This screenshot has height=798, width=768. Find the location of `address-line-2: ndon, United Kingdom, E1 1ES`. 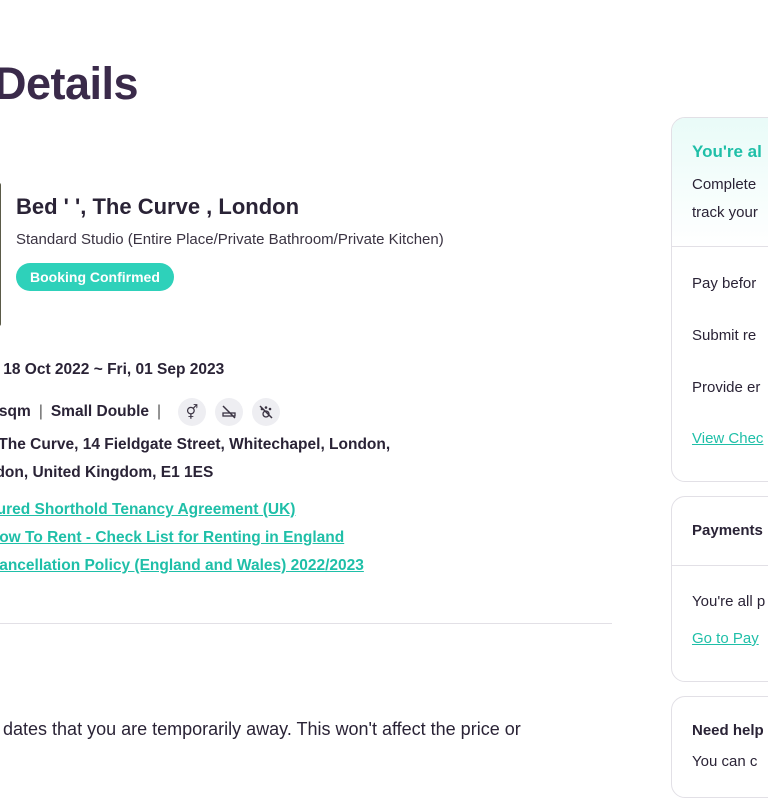

address-line-2: ndon, United Kingdom, E1 1ES is located at coordinates (107, 472).